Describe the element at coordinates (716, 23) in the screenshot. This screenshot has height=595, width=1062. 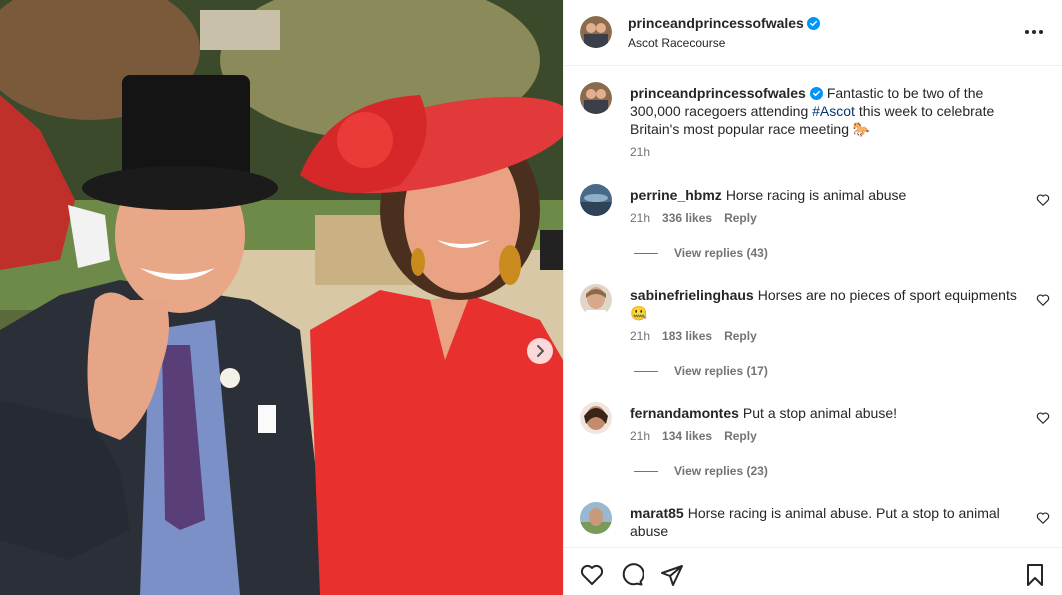
I see `author-username: princeandprincessofwales` at that location.